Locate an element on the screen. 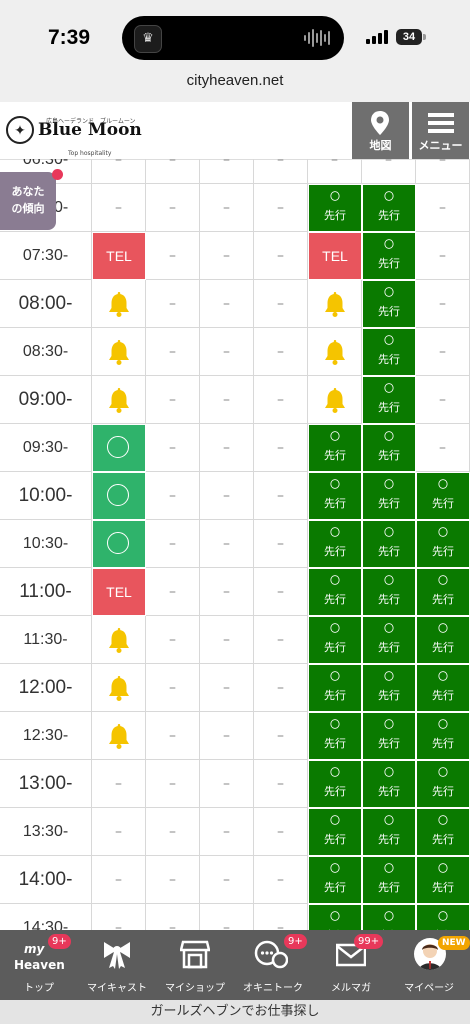  tendency-badge: あなた の傾向 is located at coordinates (28, 201).